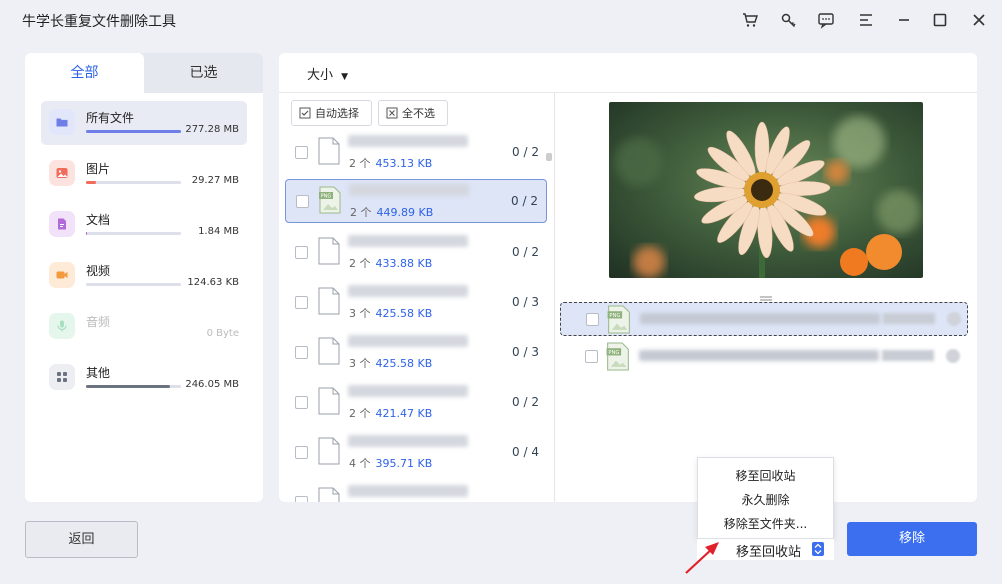  What do you see at coordinates (765, 475) in the screenshot?
I see `menu-item-recycle-bin: 移至回收站` at bounding box center [765, 475].